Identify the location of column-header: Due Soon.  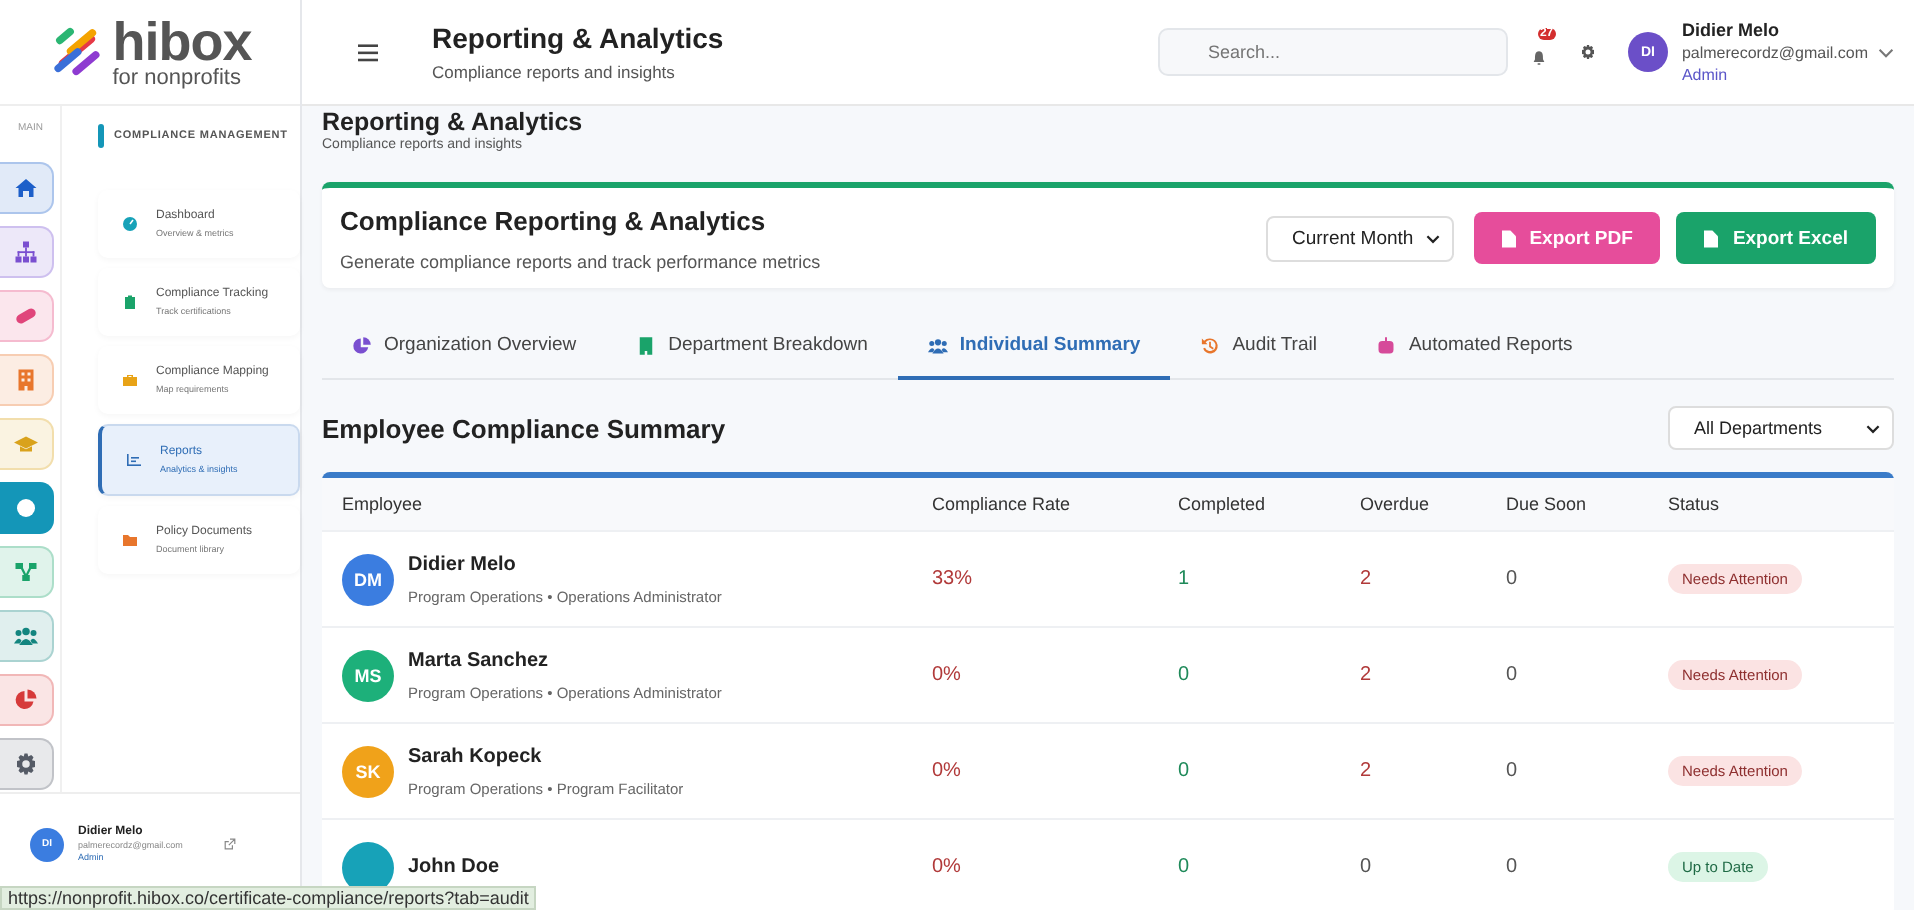
(1547, 504).